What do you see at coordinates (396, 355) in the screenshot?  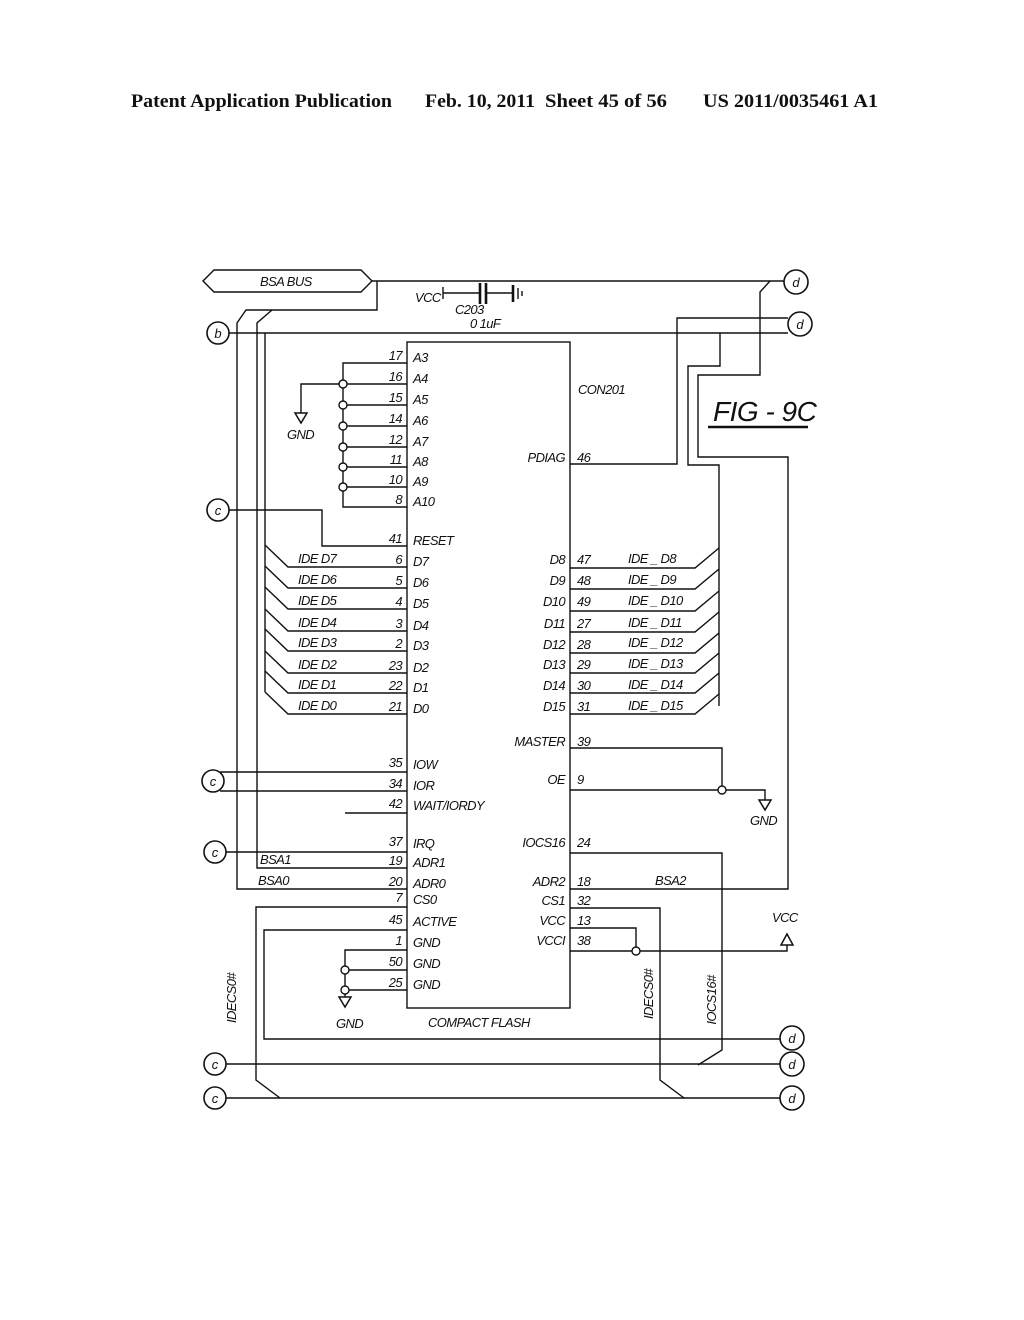 I see `left-pin-number: 17` at bounding box center [396, 355].